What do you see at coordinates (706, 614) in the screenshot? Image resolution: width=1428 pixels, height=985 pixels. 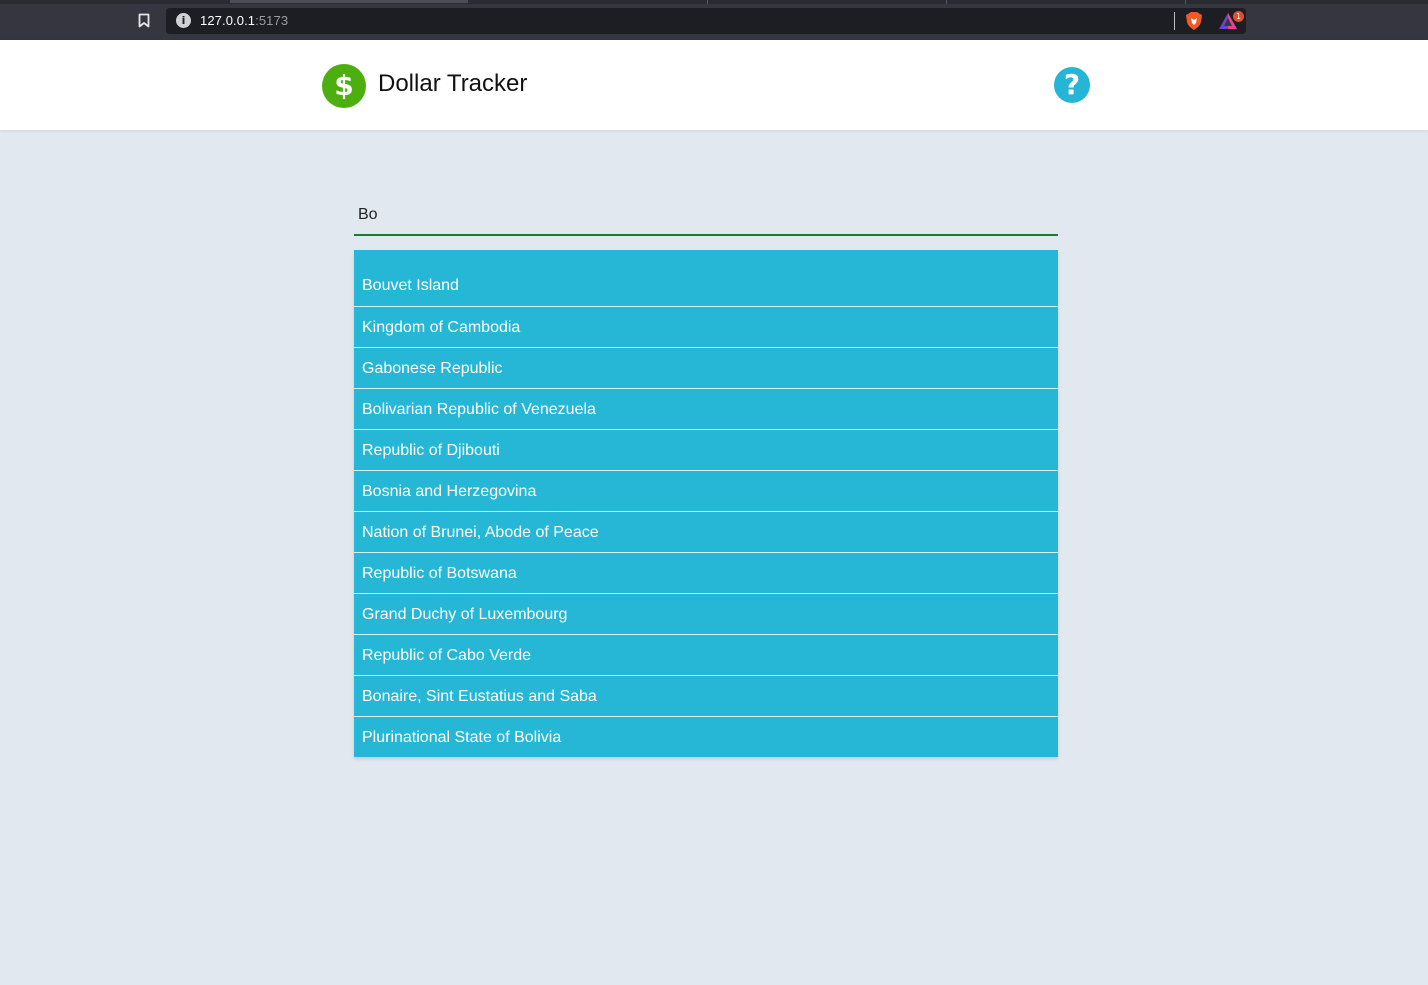 I see `result-item: Grand Duchy of Luxembourg` at bounding box center [706, 614].